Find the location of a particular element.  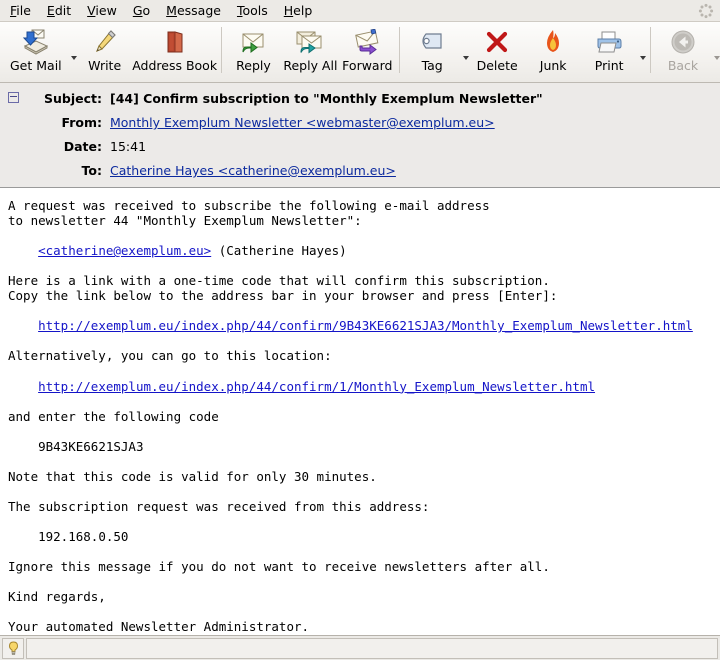

address-book-button: Address Book is located at coordinates (175, 49).